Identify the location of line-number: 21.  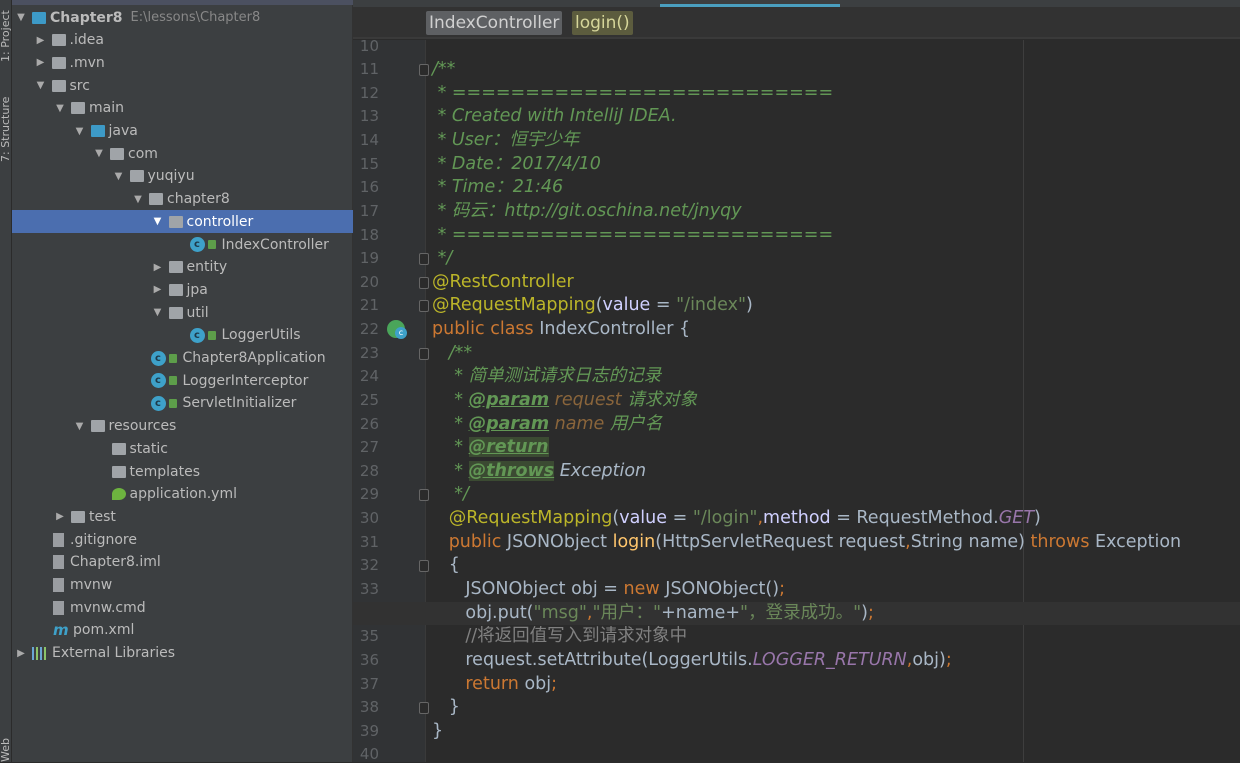
(369, 305).